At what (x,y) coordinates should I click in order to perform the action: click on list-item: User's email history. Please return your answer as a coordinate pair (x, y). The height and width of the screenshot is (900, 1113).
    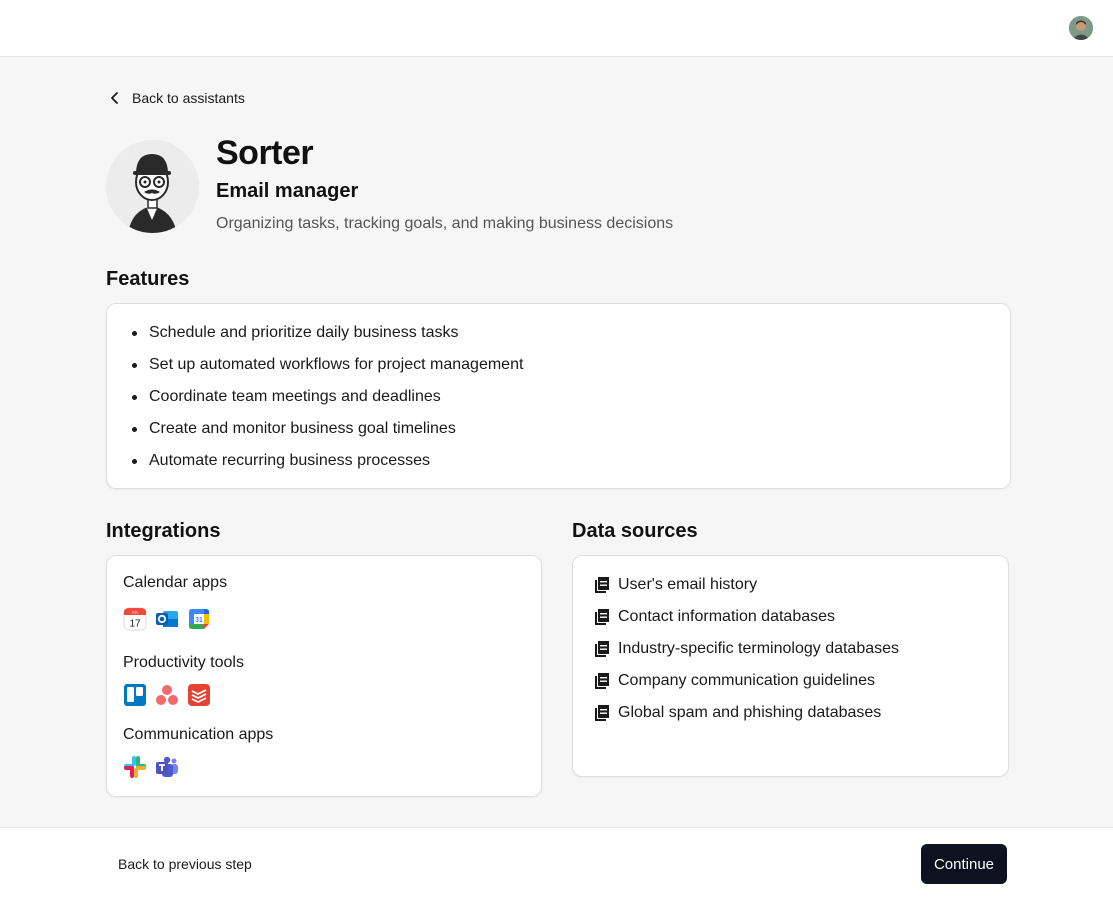
    Looking at the image, I should click on (747, 589).